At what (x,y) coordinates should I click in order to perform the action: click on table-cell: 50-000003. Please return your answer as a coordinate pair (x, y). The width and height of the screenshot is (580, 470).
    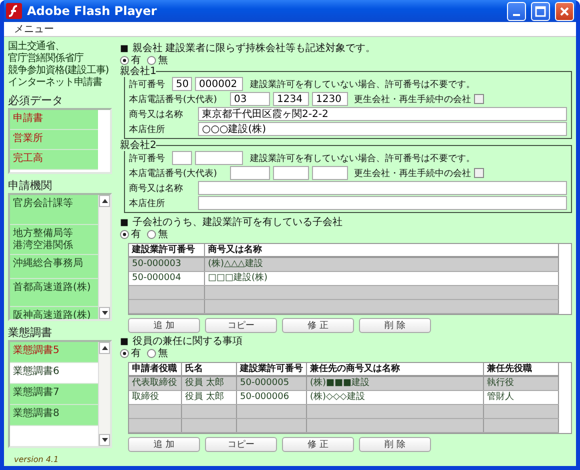
    Looking at the image, I should click on (167, 264).